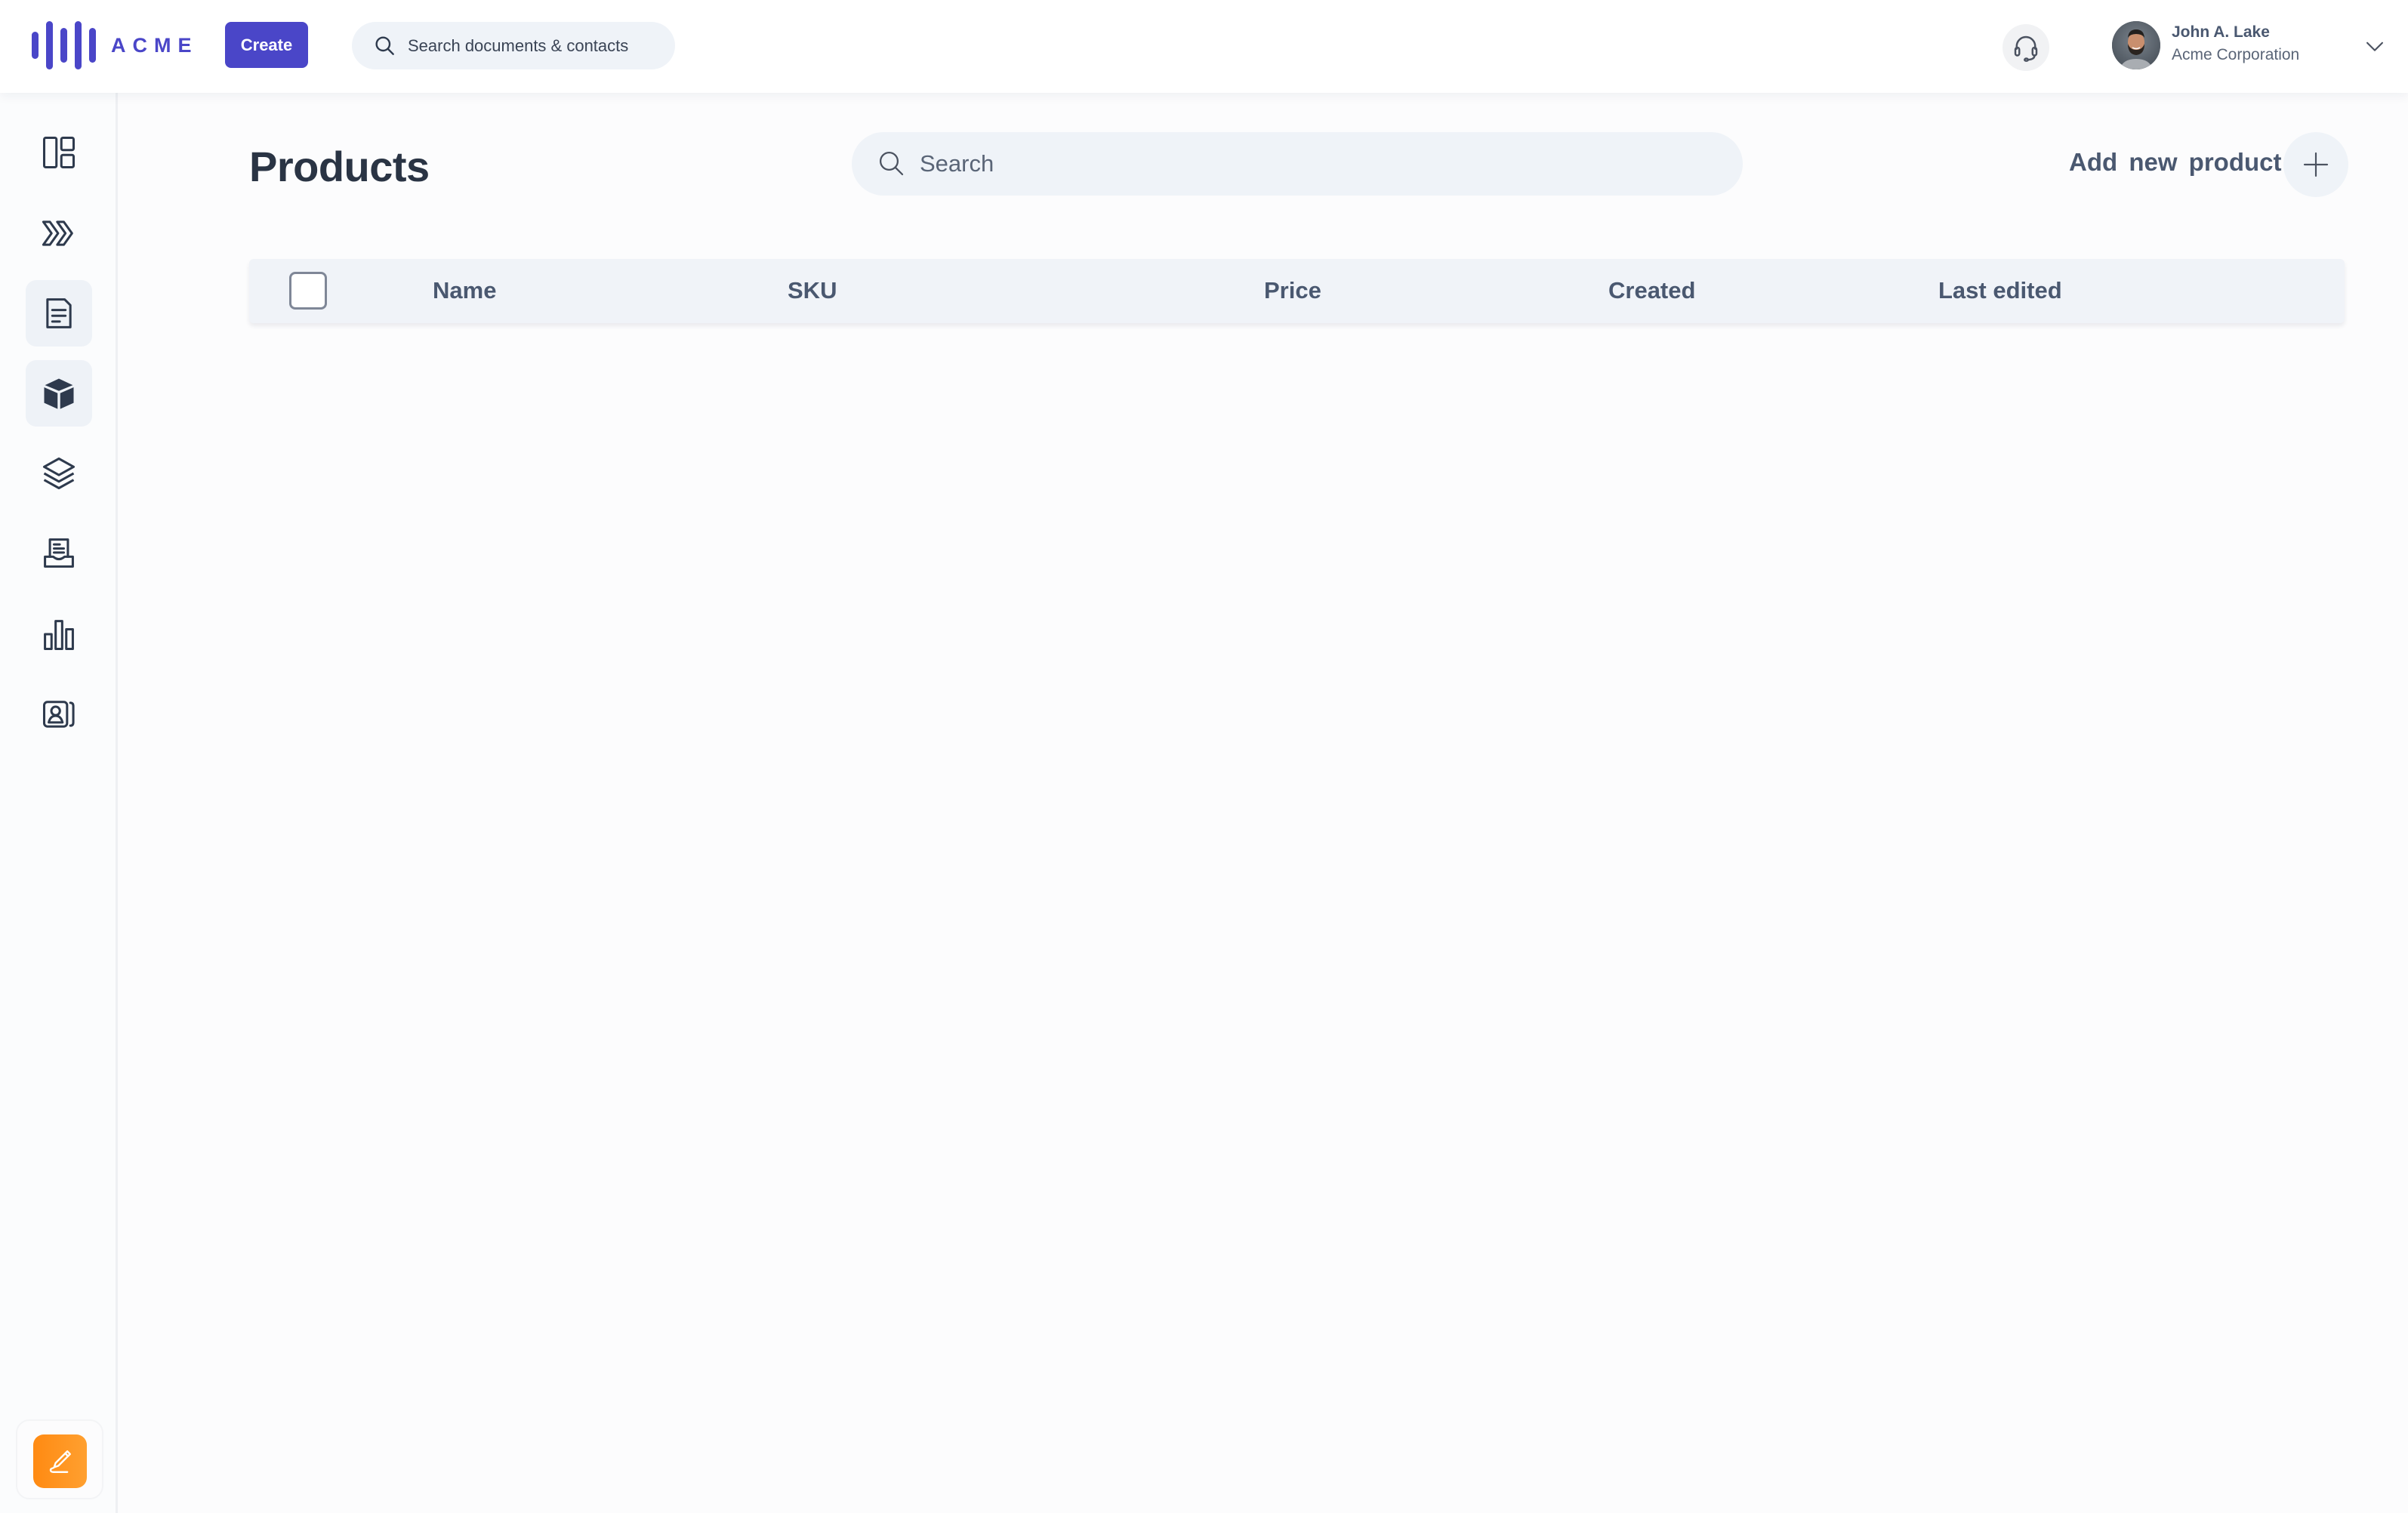  I want to click on sidebar, so click(59, 803).